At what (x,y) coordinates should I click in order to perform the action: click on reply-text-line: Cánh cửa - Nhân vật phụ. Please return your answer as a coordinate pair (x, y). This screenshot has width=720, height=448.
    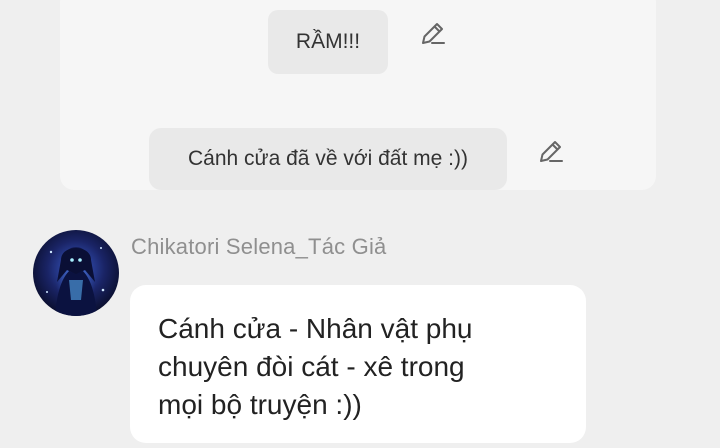
    Looking at the image, I should click on (315, 328).